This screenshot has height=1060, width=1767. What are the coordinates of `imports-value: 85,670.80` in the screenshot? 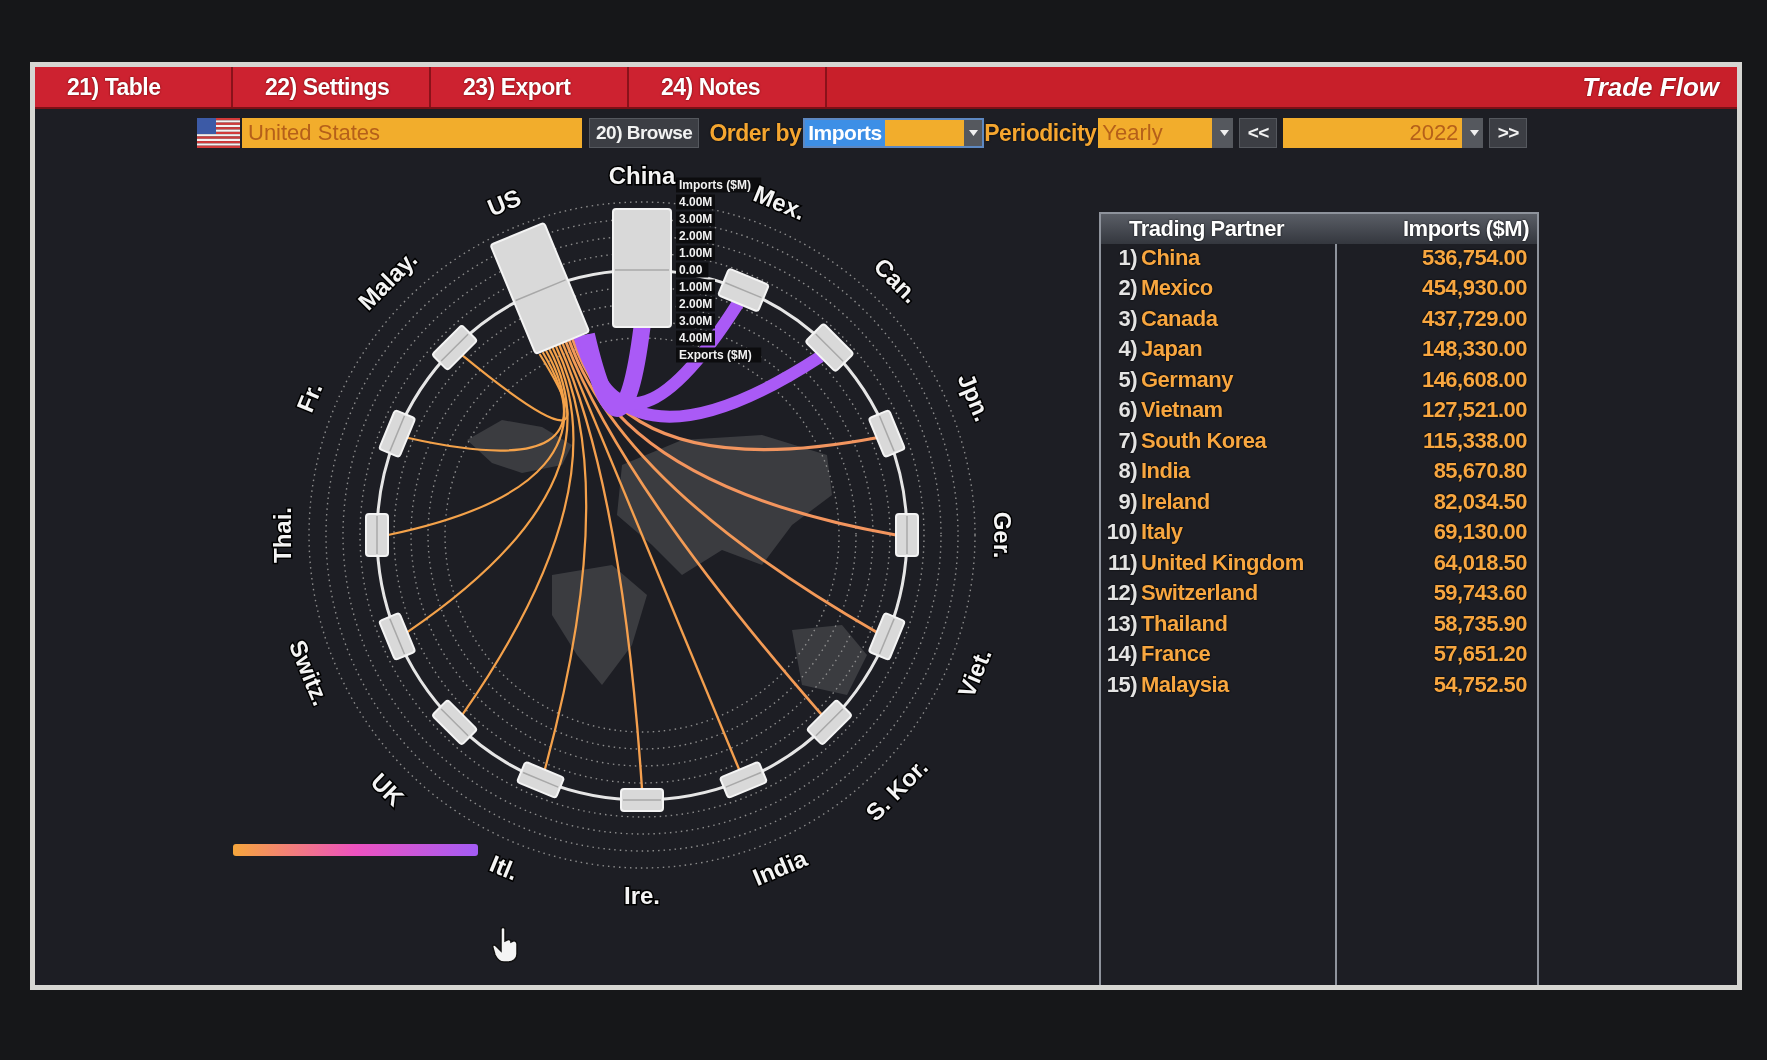 It's located at (1480, 471).